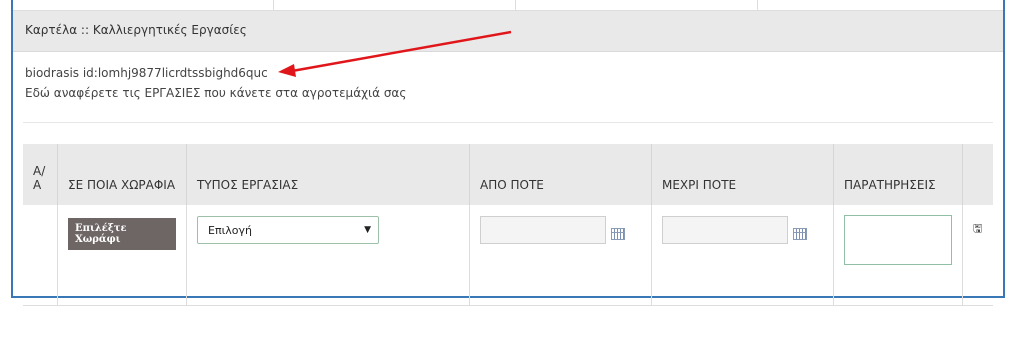  I want to click on annotation-arrow, so click(395, 53).